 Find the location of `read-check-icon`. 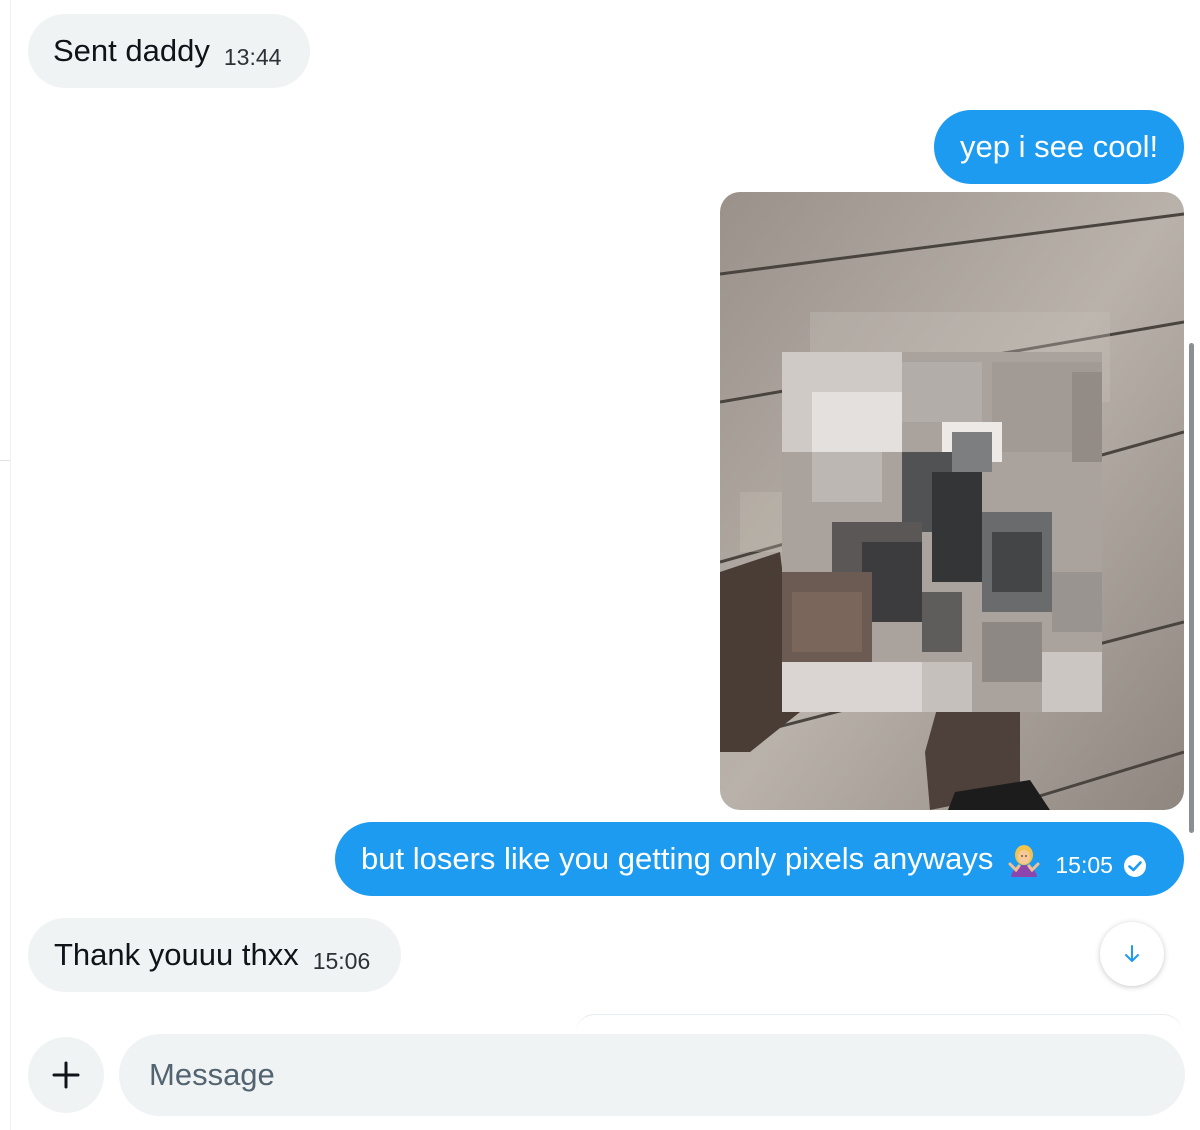

read-check-icon is located at coordinates (1135, 866).